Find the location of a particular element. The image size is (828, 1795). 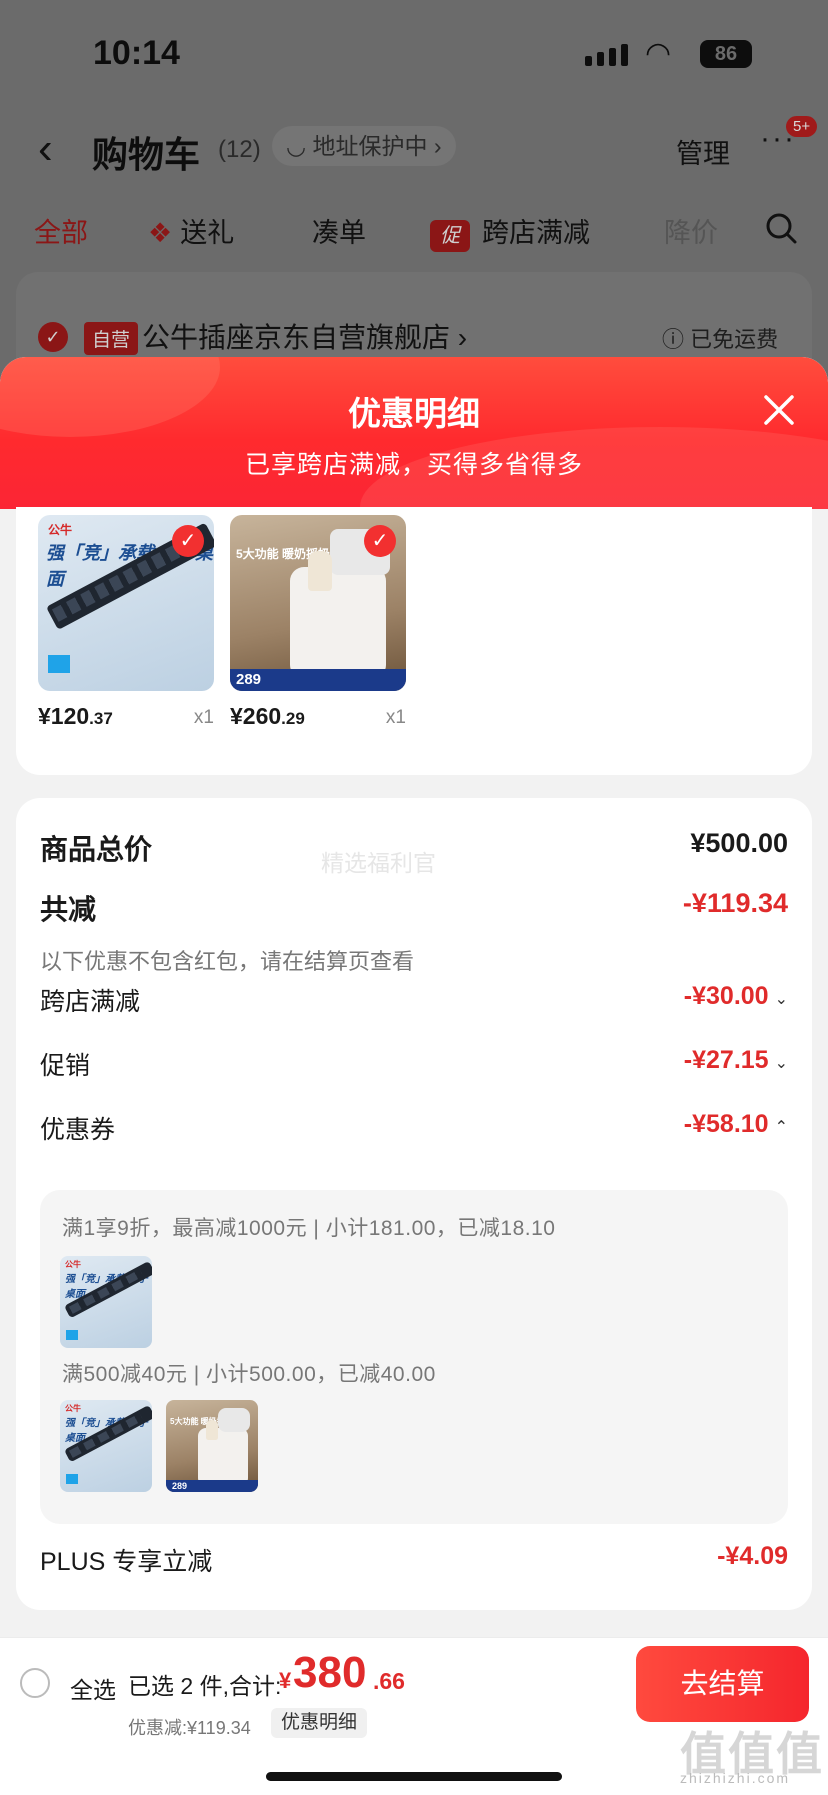

promo-tag-icon: 促 is located at coordinates (450, 236).